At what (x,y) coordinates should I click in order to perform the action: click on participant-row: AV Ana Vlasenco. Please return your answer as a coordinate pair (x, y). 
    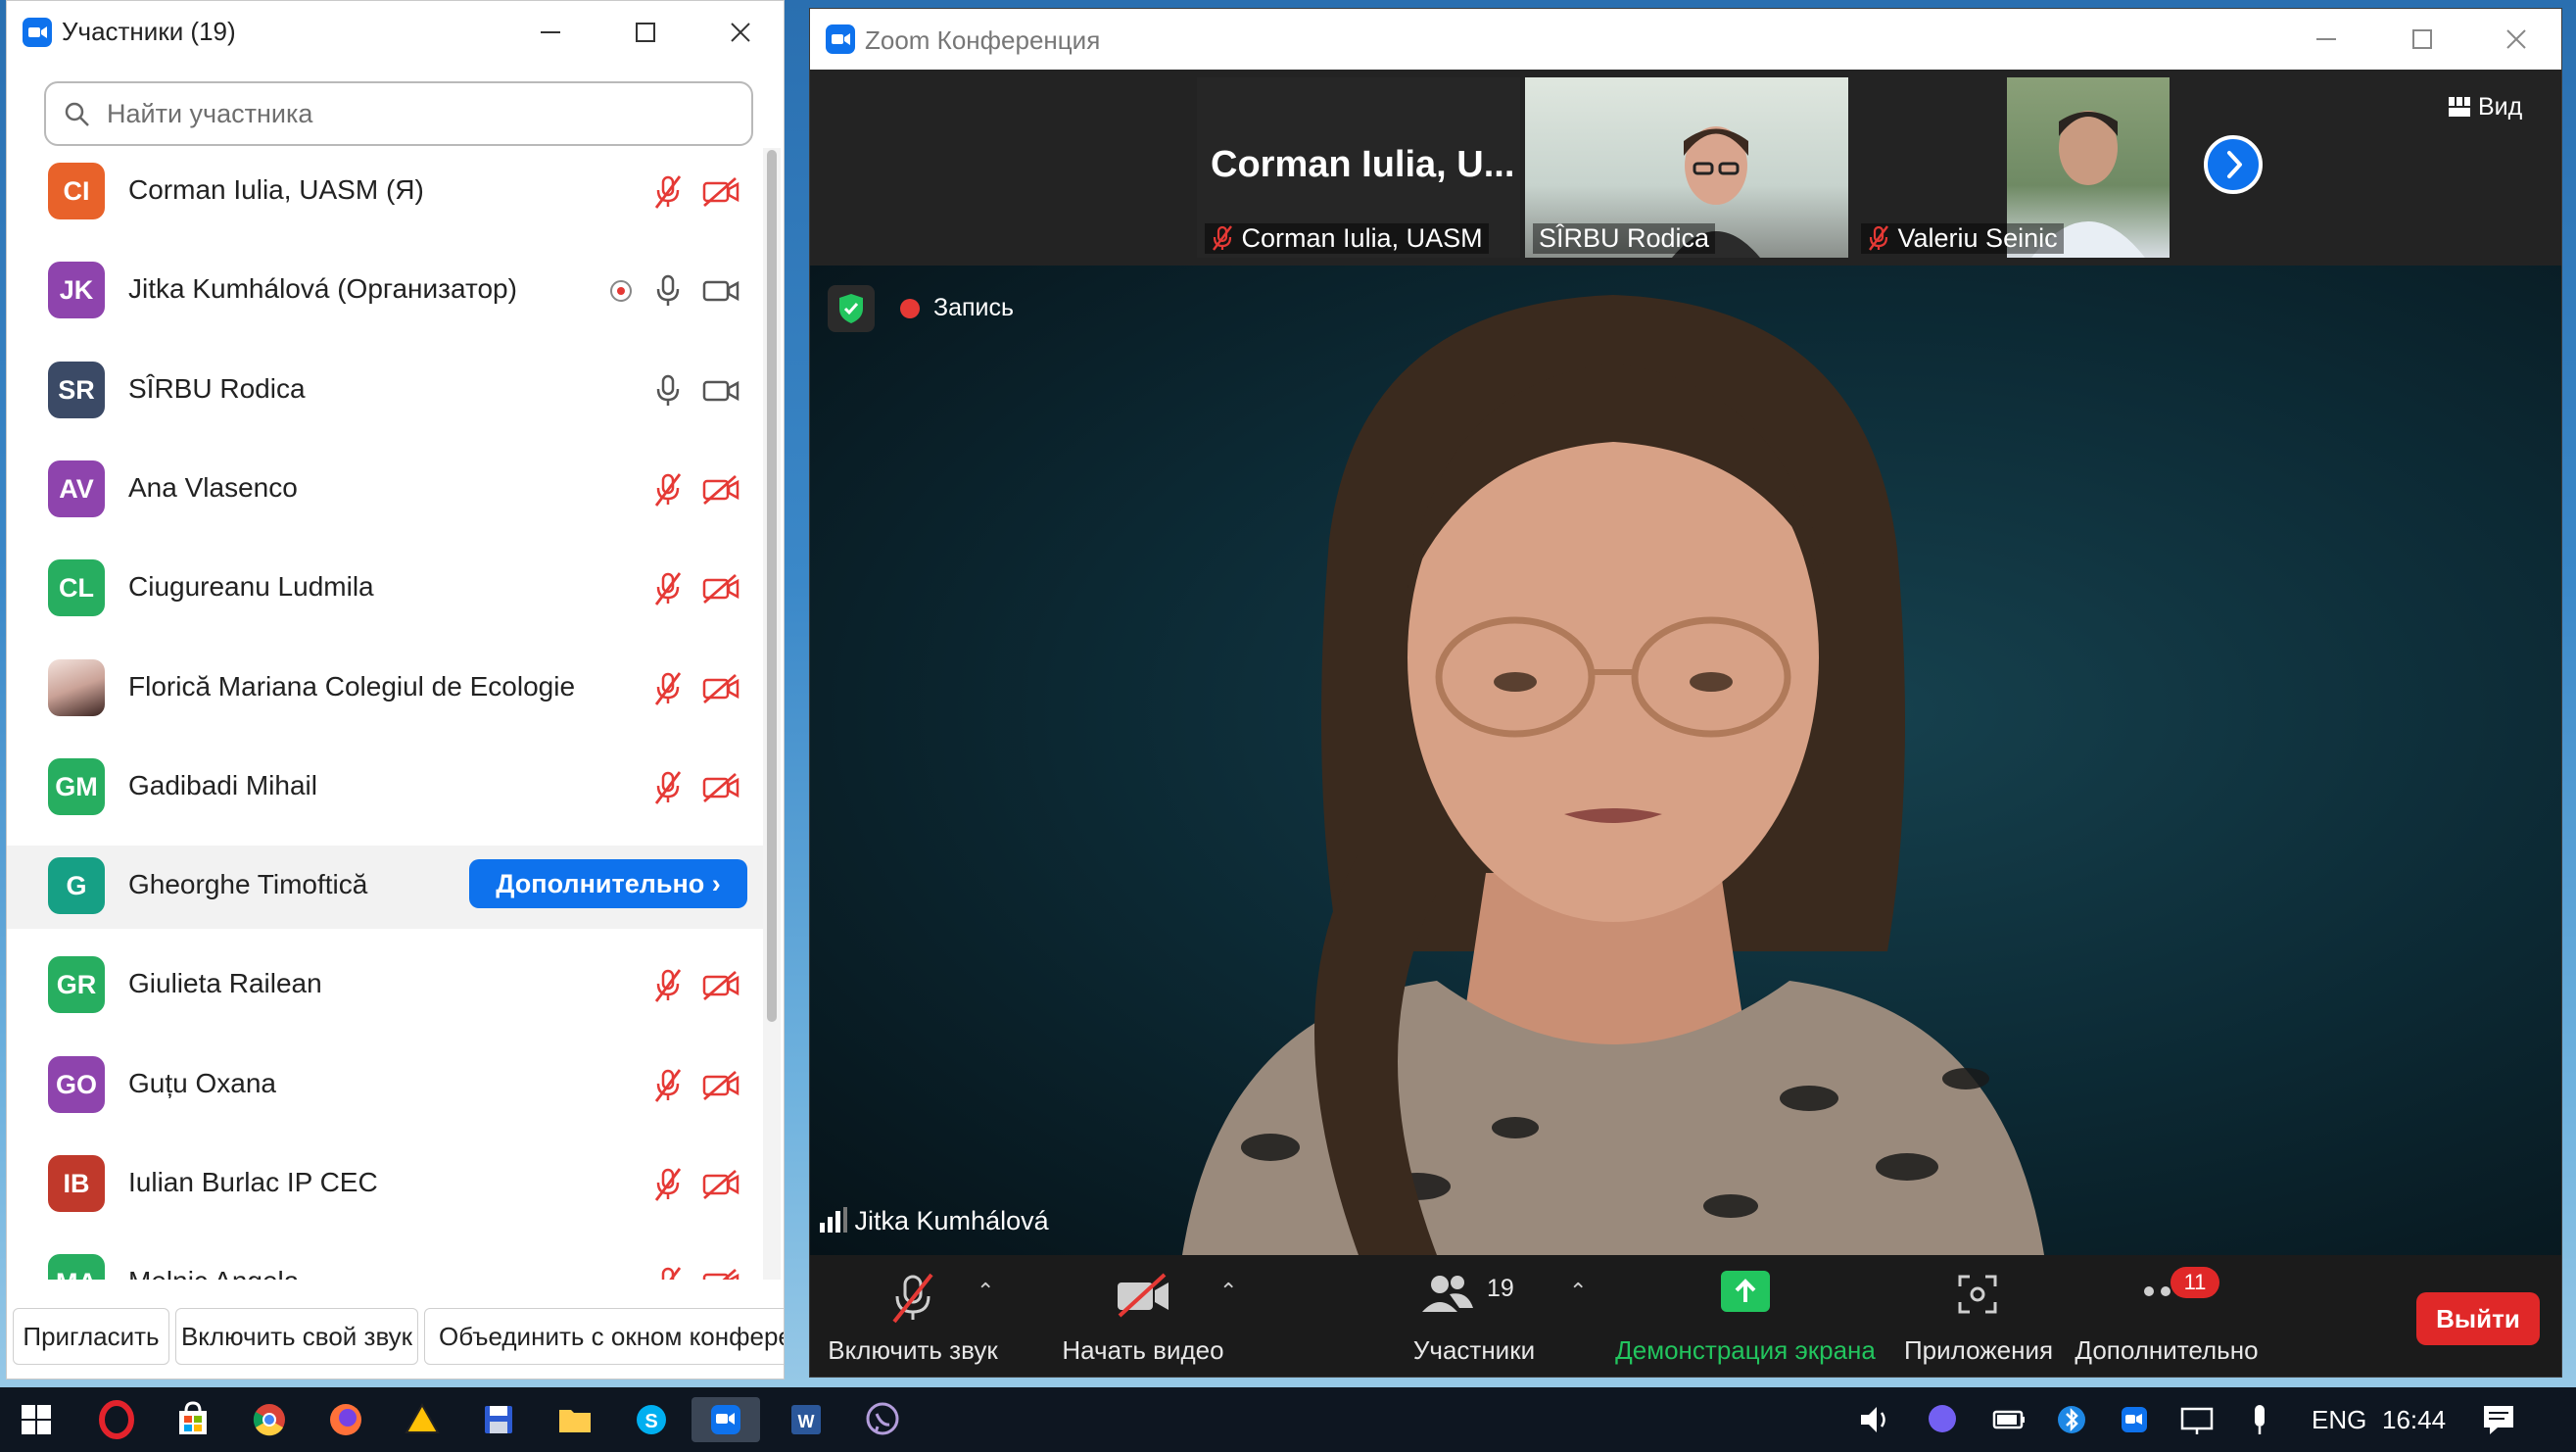
    Looking at the image, I should click on (387, 490).